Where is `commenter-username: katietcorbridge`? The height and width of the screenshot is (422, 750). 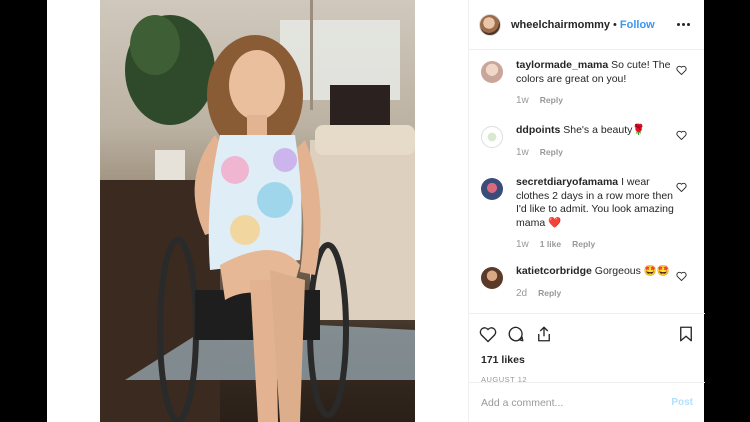
commenter-username: katietcorbridge is located at coordinates (554, 271).